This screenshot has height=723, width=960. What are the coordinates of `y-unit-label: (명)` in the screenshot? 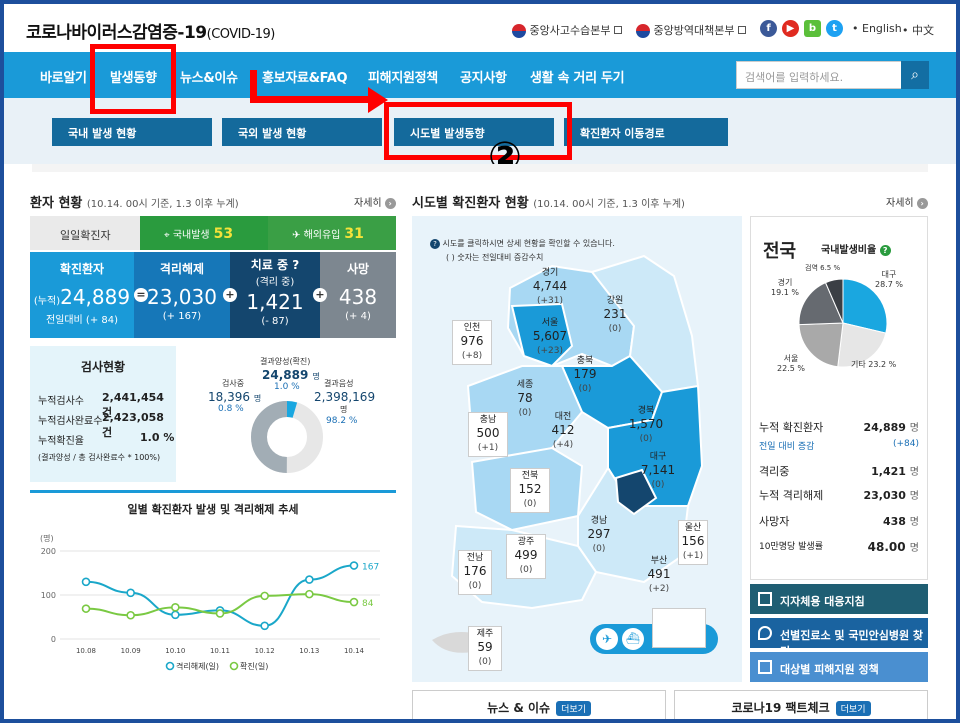 It's located at (47, 538).